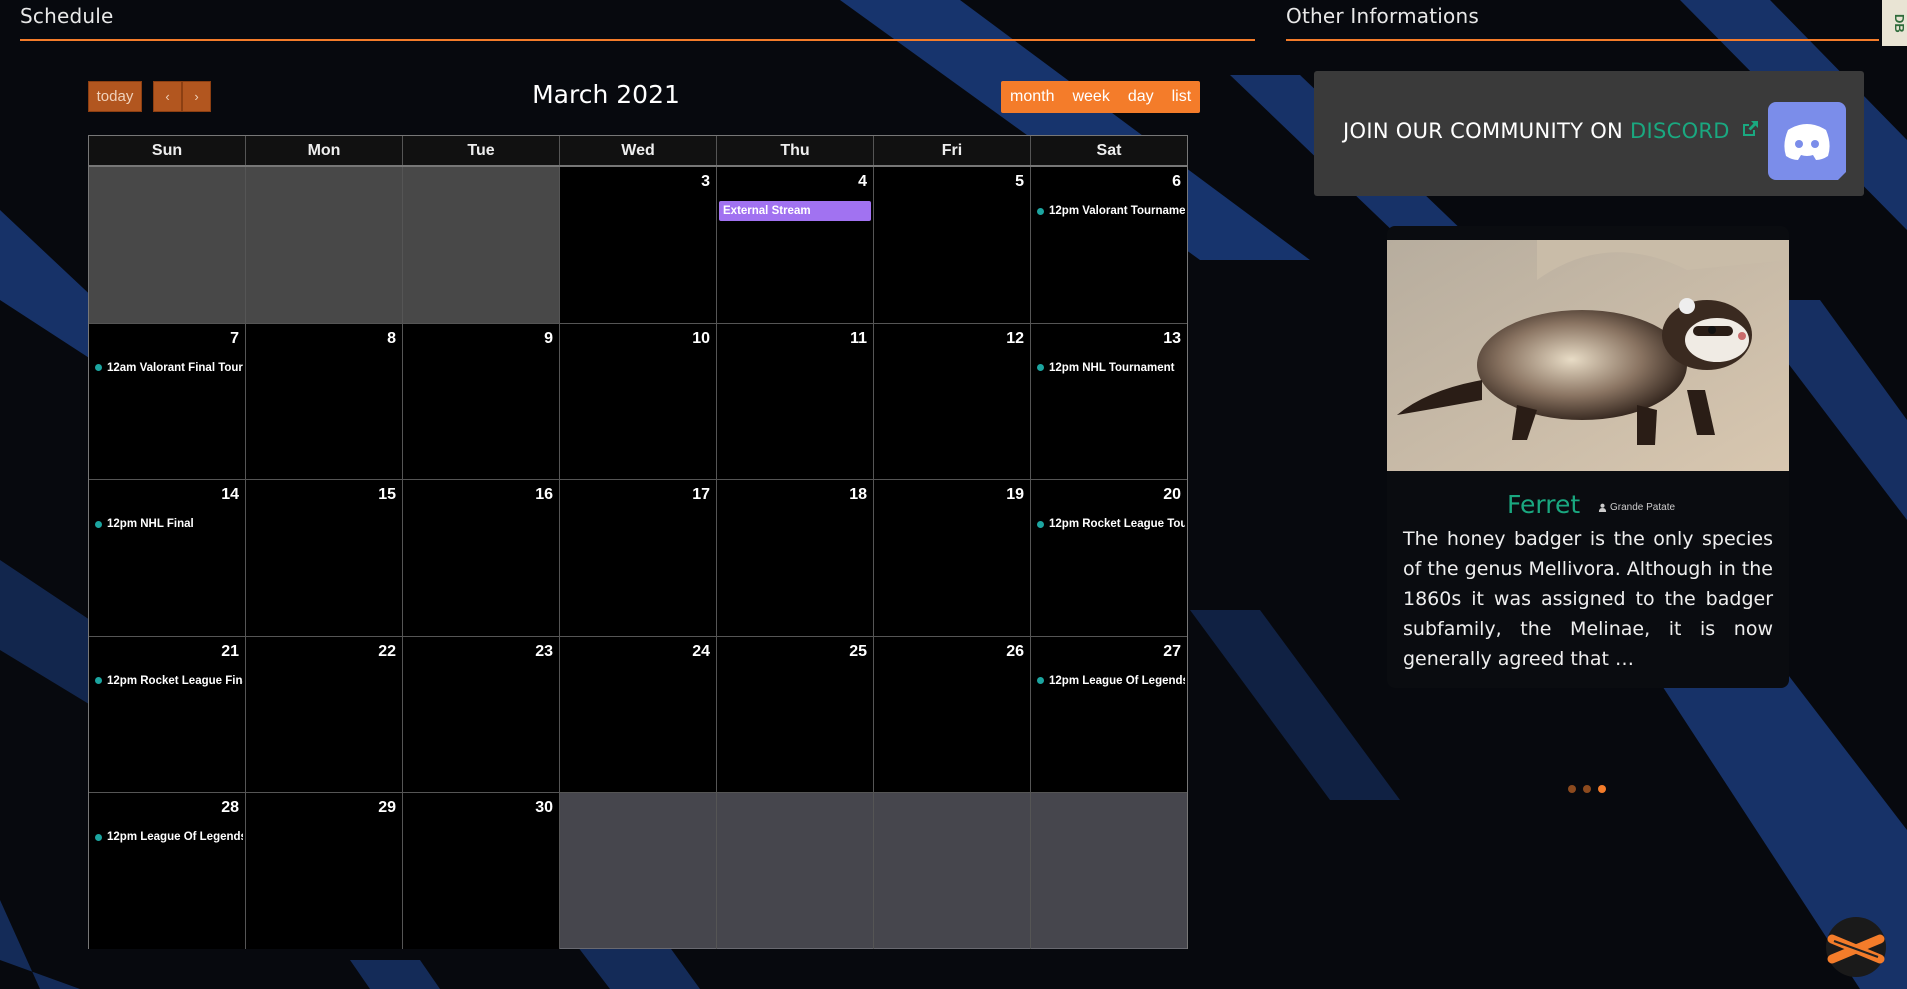  What do you see at coordinates (481, 714) in the screenshot?
I see `calendar-day: 23` at bounding box center [481, 714].